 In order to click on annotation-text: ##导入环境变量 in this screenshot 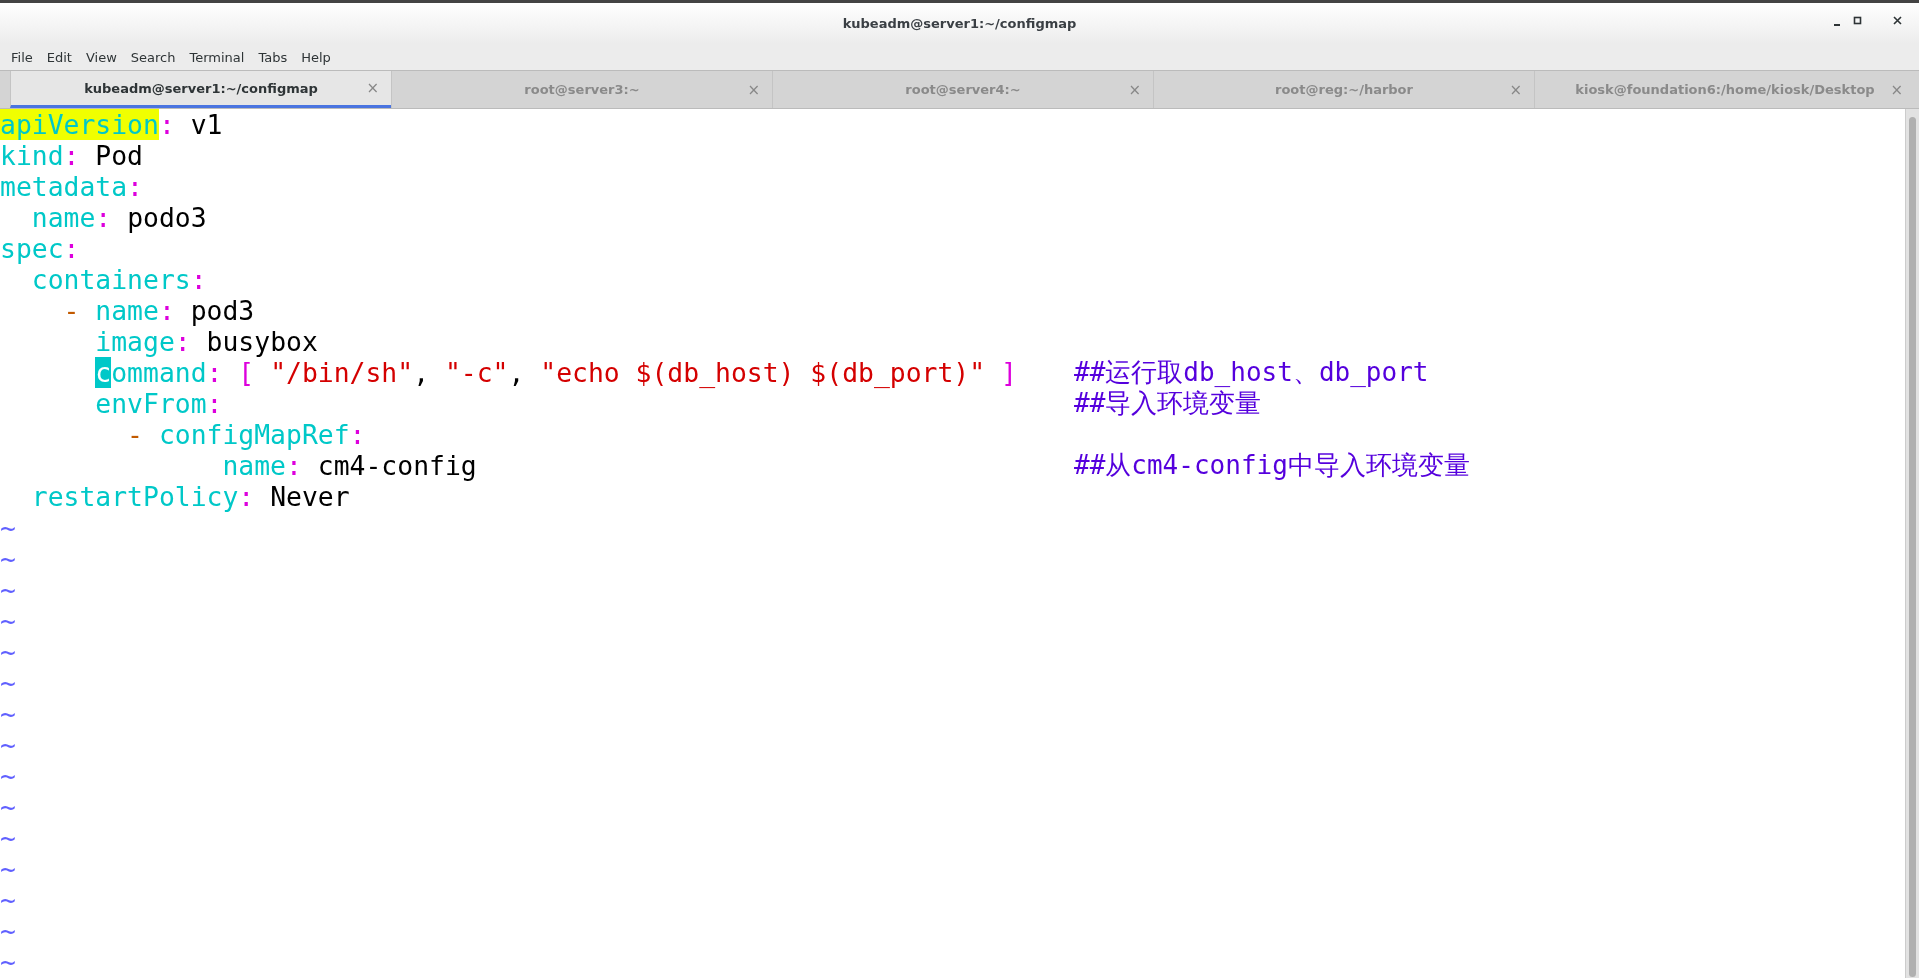, I will do `click(1168, 403)`.